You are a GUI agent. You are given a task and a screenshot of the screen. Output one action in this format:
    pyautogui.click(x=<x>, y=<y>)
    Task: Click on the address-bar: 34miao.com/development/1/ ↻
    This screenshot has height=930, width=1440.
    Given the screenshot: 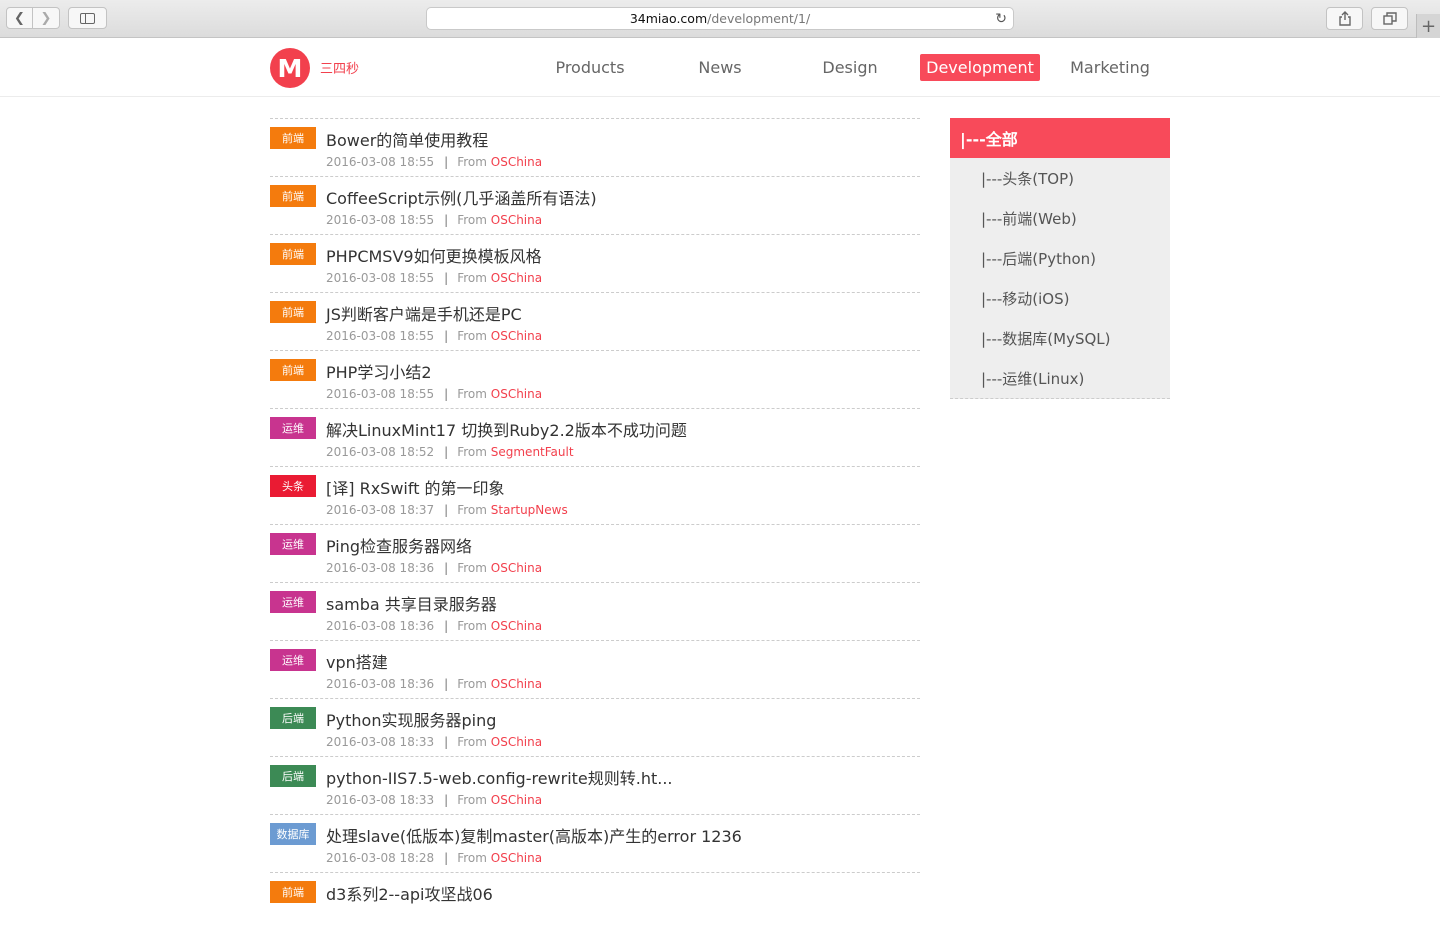 What is the action you would take?
    pyautogui.click(x=720, y=18)
    